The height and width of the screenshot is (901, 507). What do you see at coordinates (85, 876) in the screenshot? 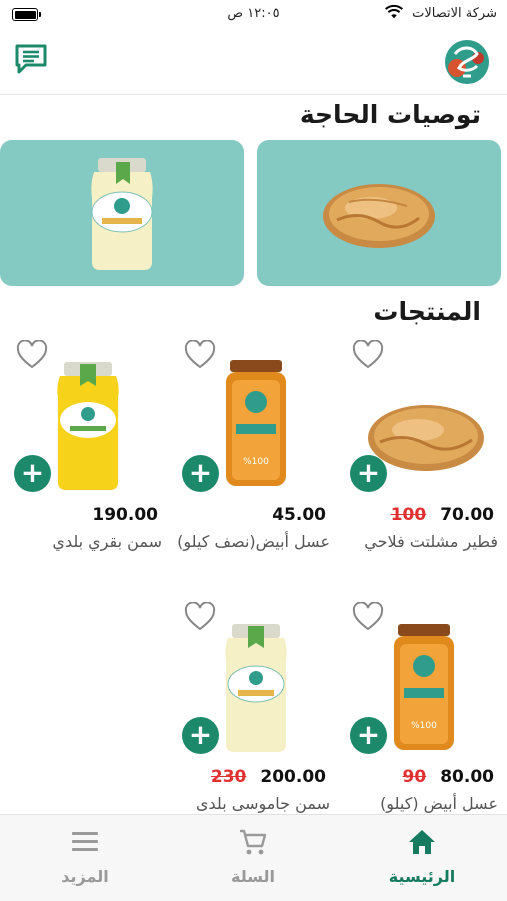
I see `nav-more-label: المزيد` at bounding box center [85, 876].